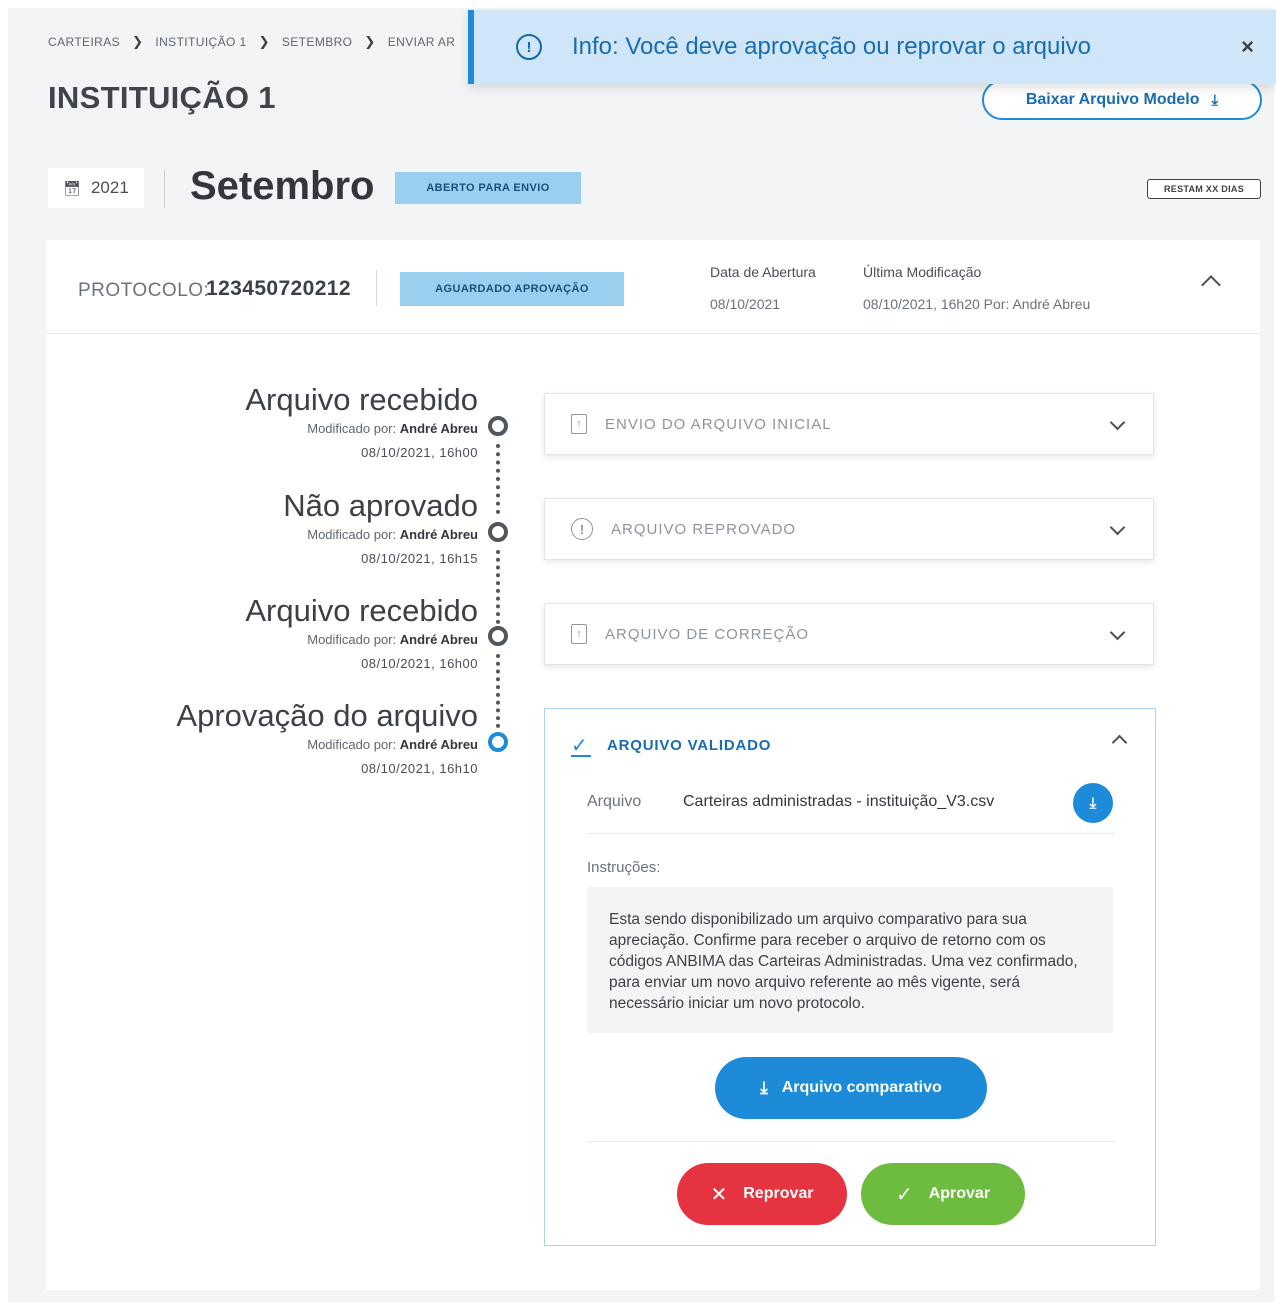  Describe the element at coordinates (959, 1193) in the screenshot. I see `approve-button-label: Aprovar` at that location.